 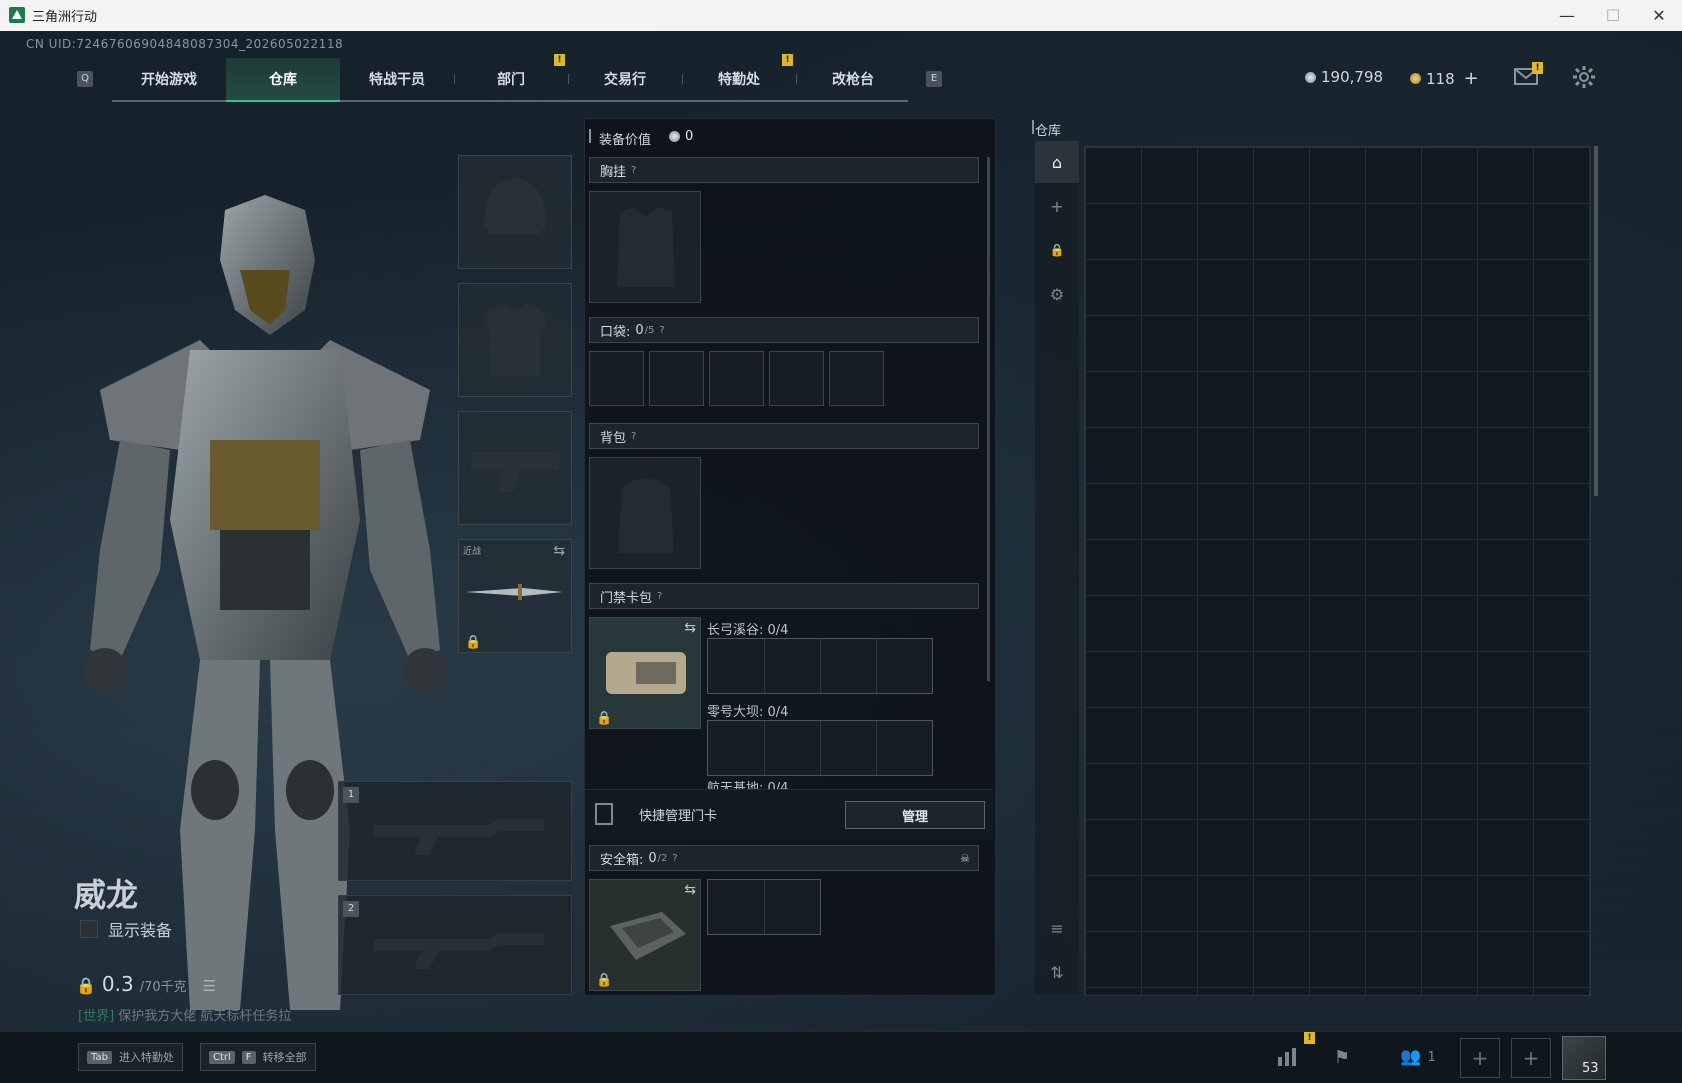 I want to click on loadout-scrollbar, so click(x=988, y=419).